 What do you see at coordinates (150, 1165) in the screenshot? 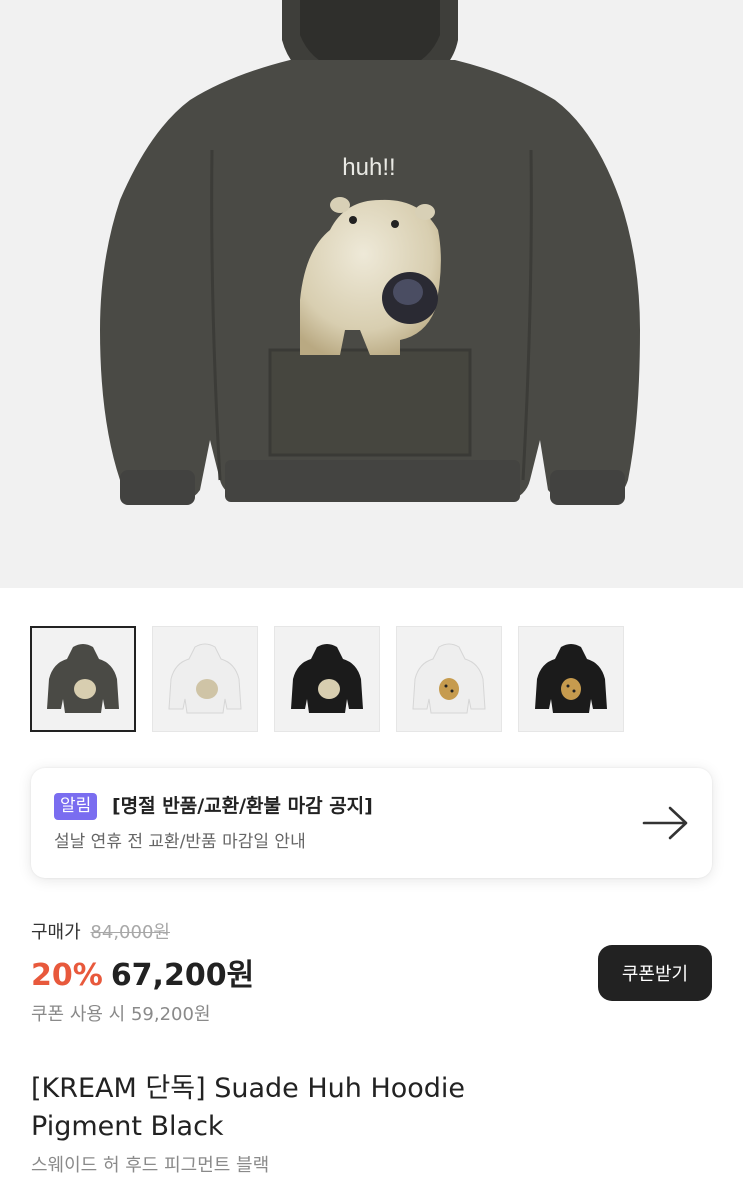
I see `product-subtitle: 스웨이드 허 후드 피그먼트 블랙` at bounding box center [150, 1165].